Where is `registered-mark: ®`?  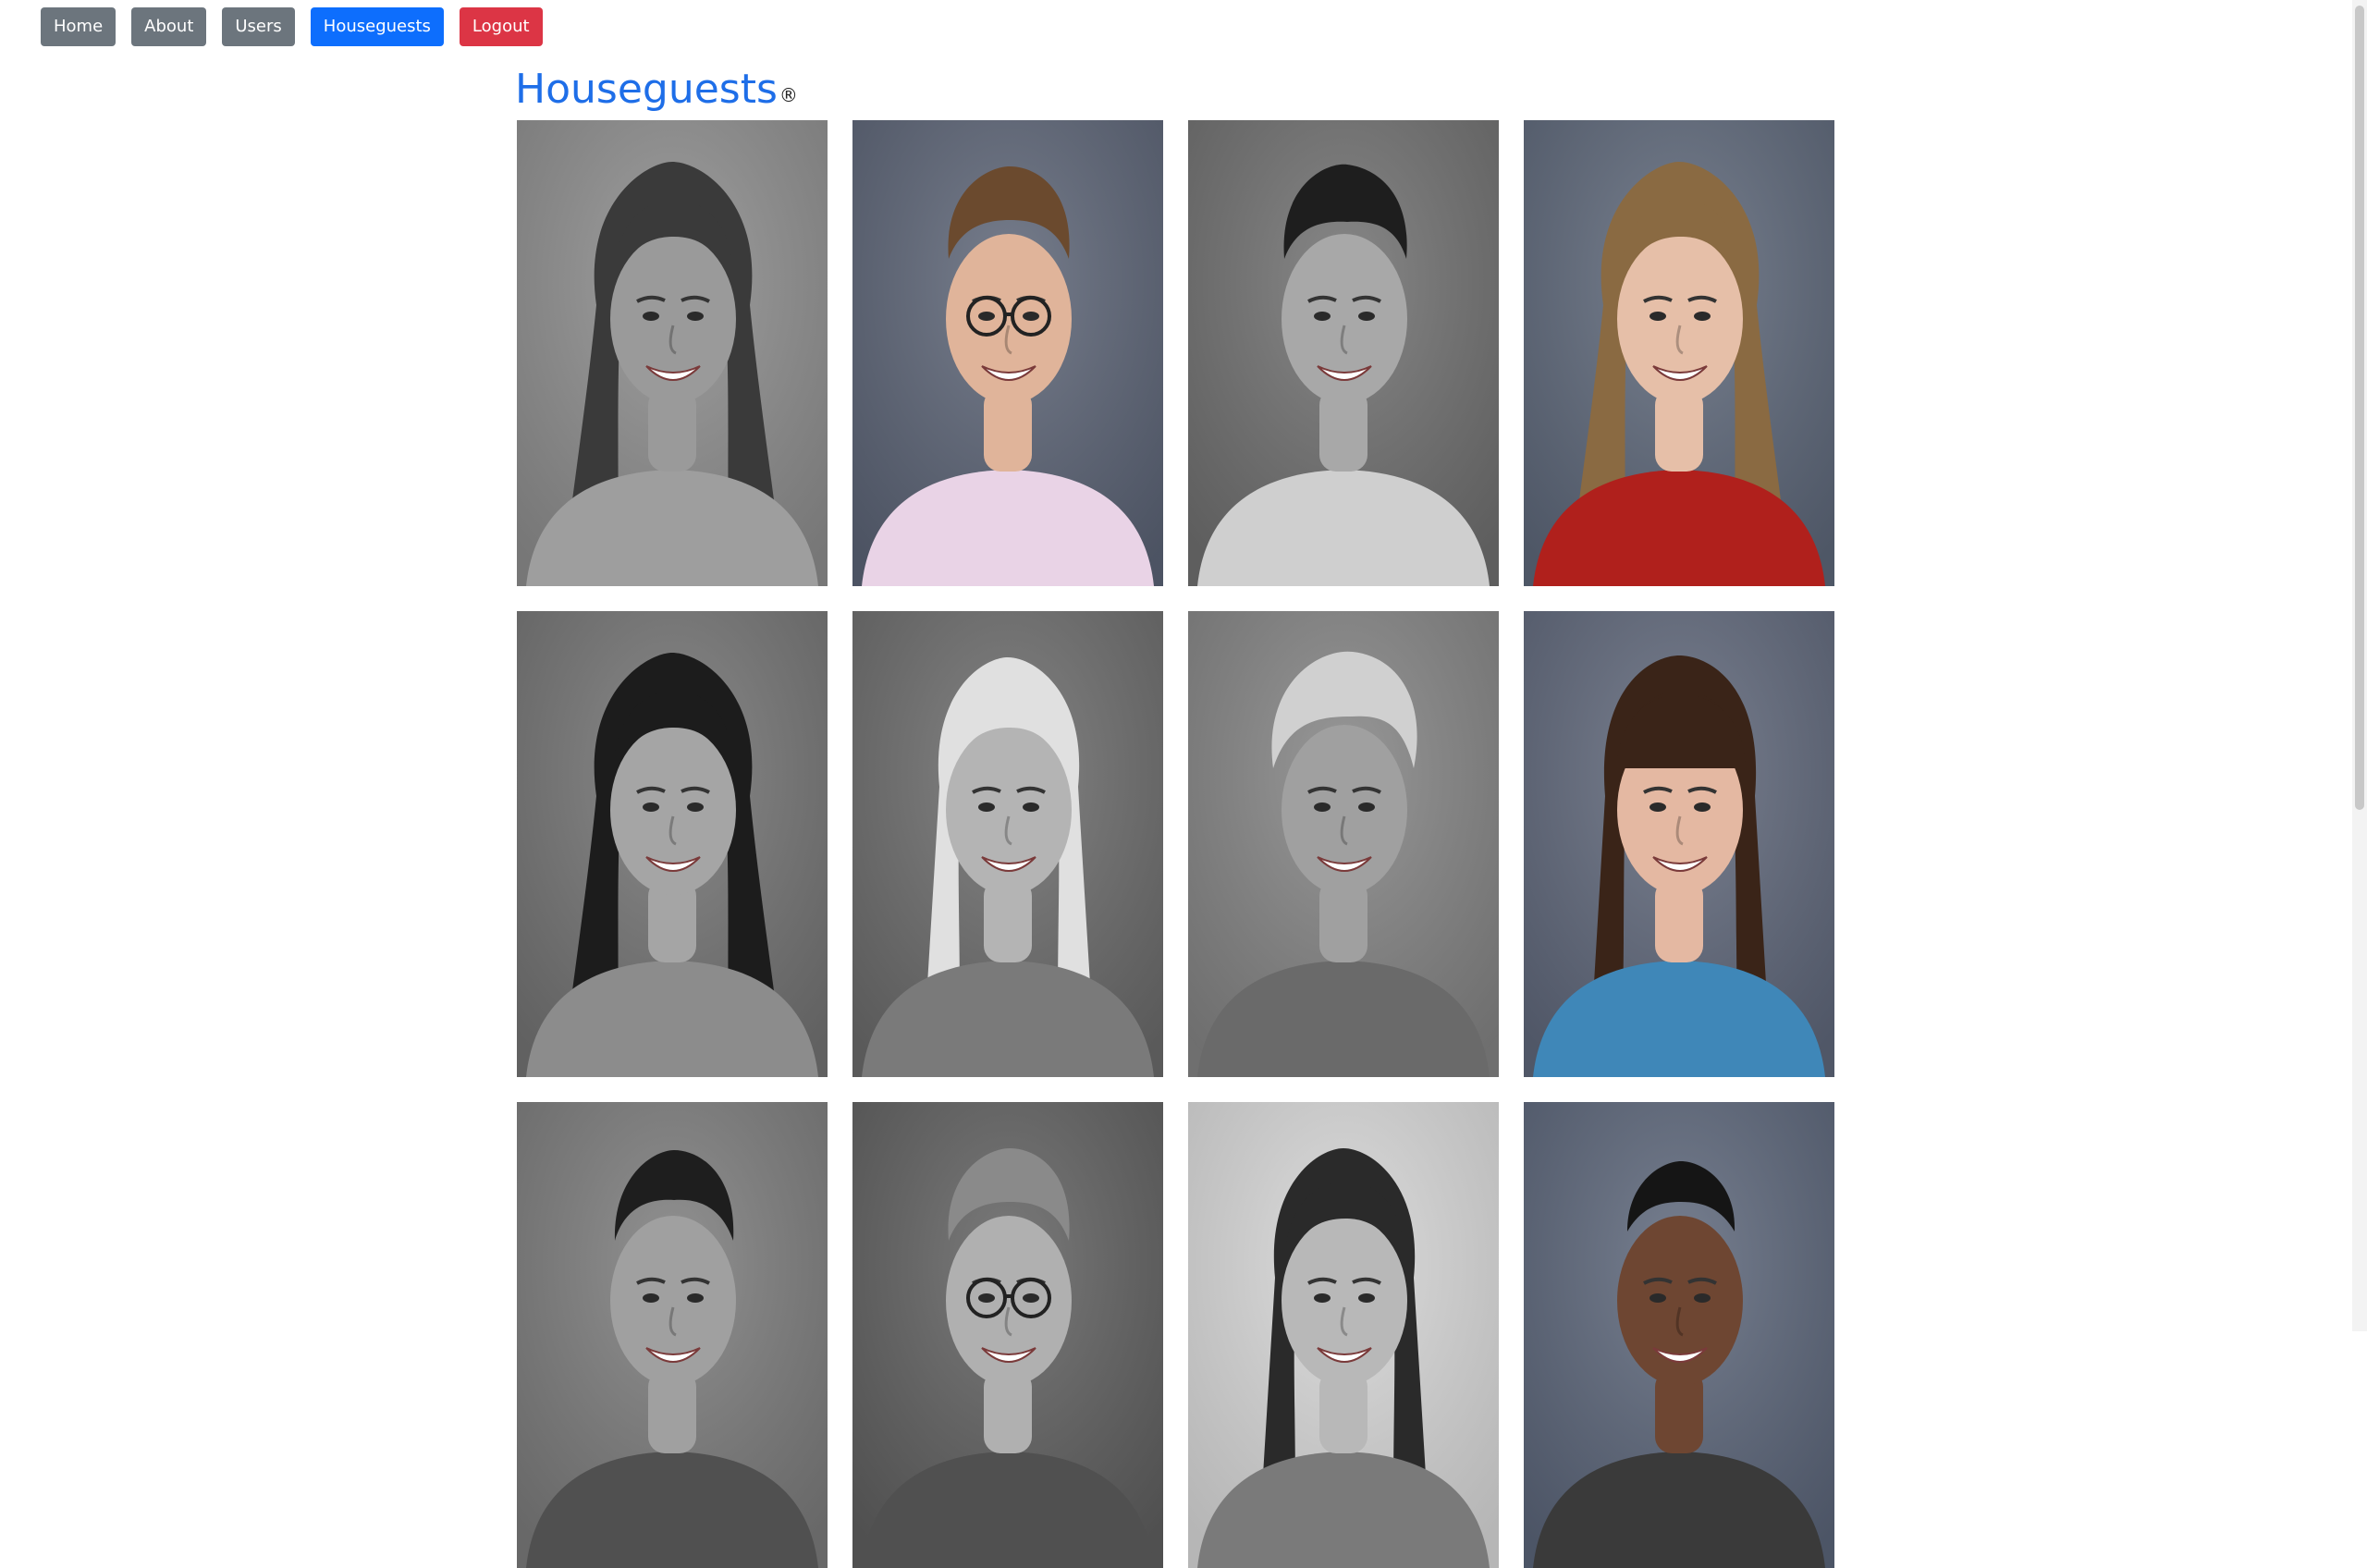
registered-mark: ® is located at coordinates (788, 95).